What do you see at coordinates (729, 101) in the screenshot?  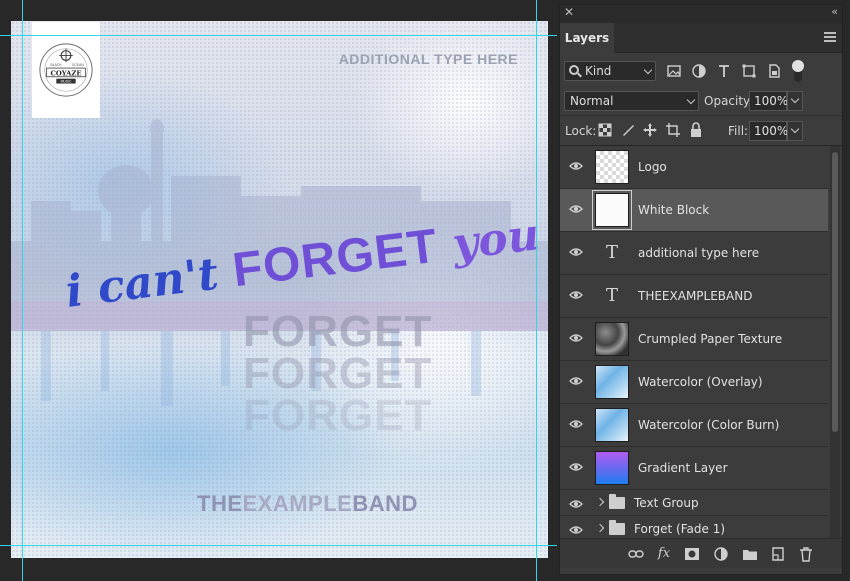 I see `opacity-label: Opacity:` at bounding box center [729, 101].